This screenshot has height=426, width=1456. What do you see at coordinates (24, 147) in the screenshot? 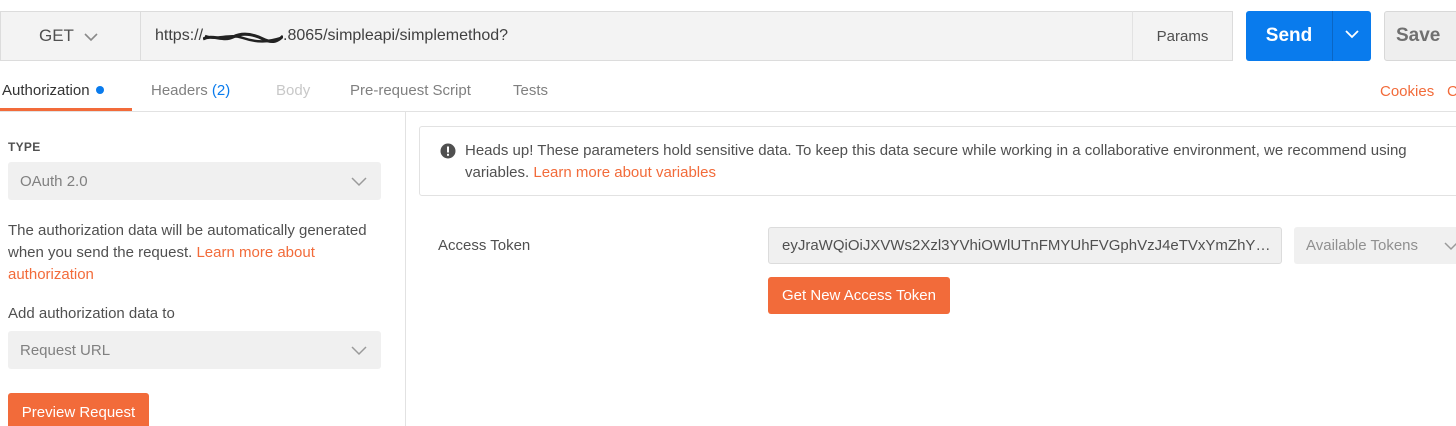
I see `type-label: TYPE` at bounding box center [24, 147].